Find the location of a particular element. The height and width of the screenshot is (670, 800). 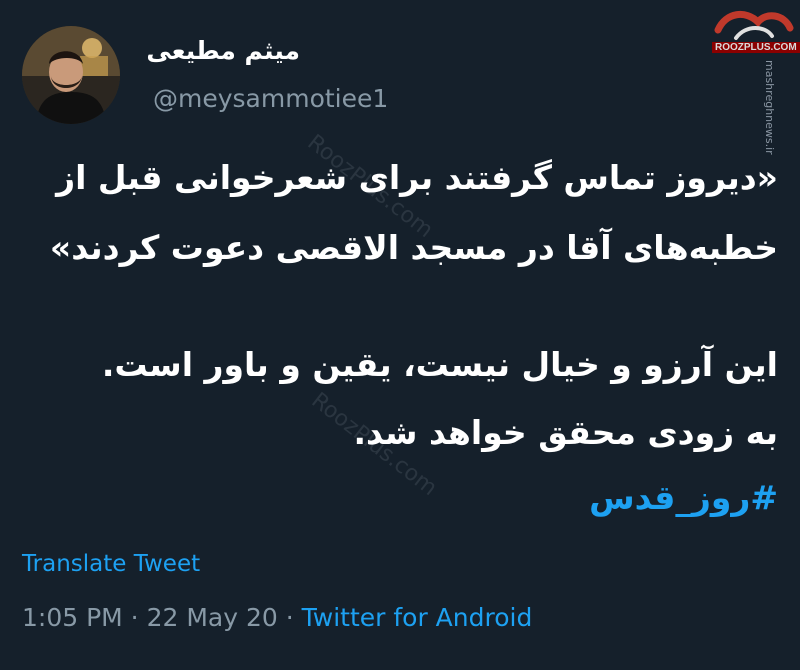

hashtag-link: #روز_قدس is located at coordinates (683, 497).